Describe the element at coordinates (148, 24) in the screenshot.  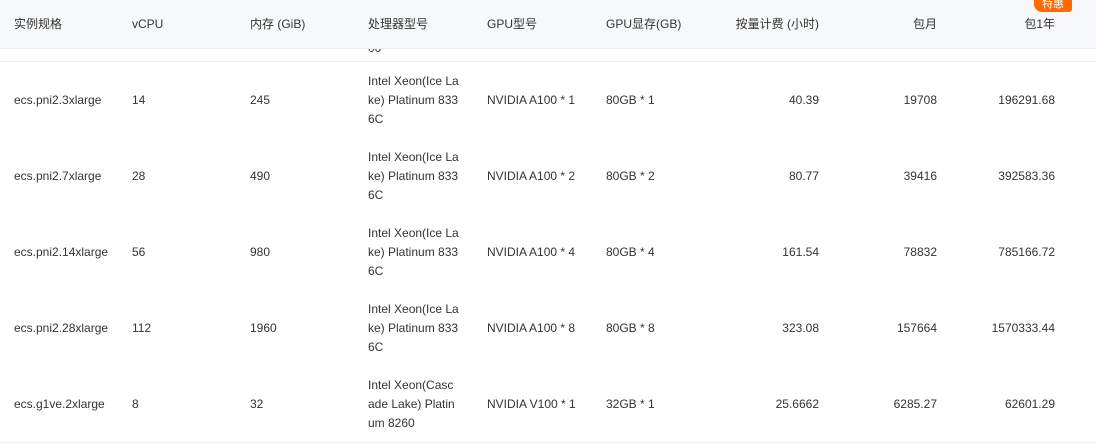
I see `header-vcpu: vCPU` at that location.